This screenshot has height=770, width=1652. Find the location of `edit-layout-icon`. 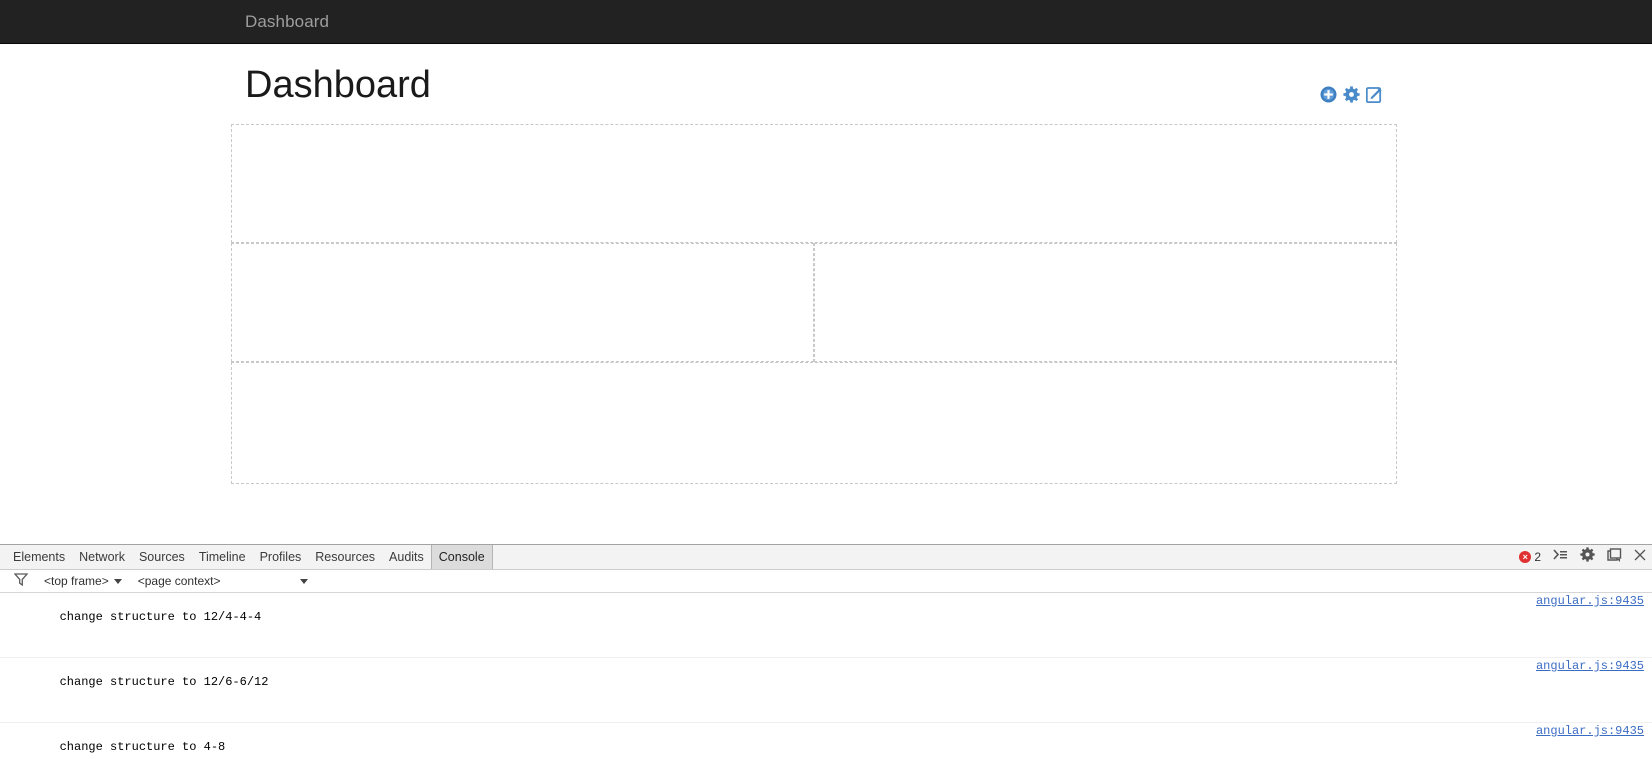

edit-layout-icon is located at coordinates (1374, 94).